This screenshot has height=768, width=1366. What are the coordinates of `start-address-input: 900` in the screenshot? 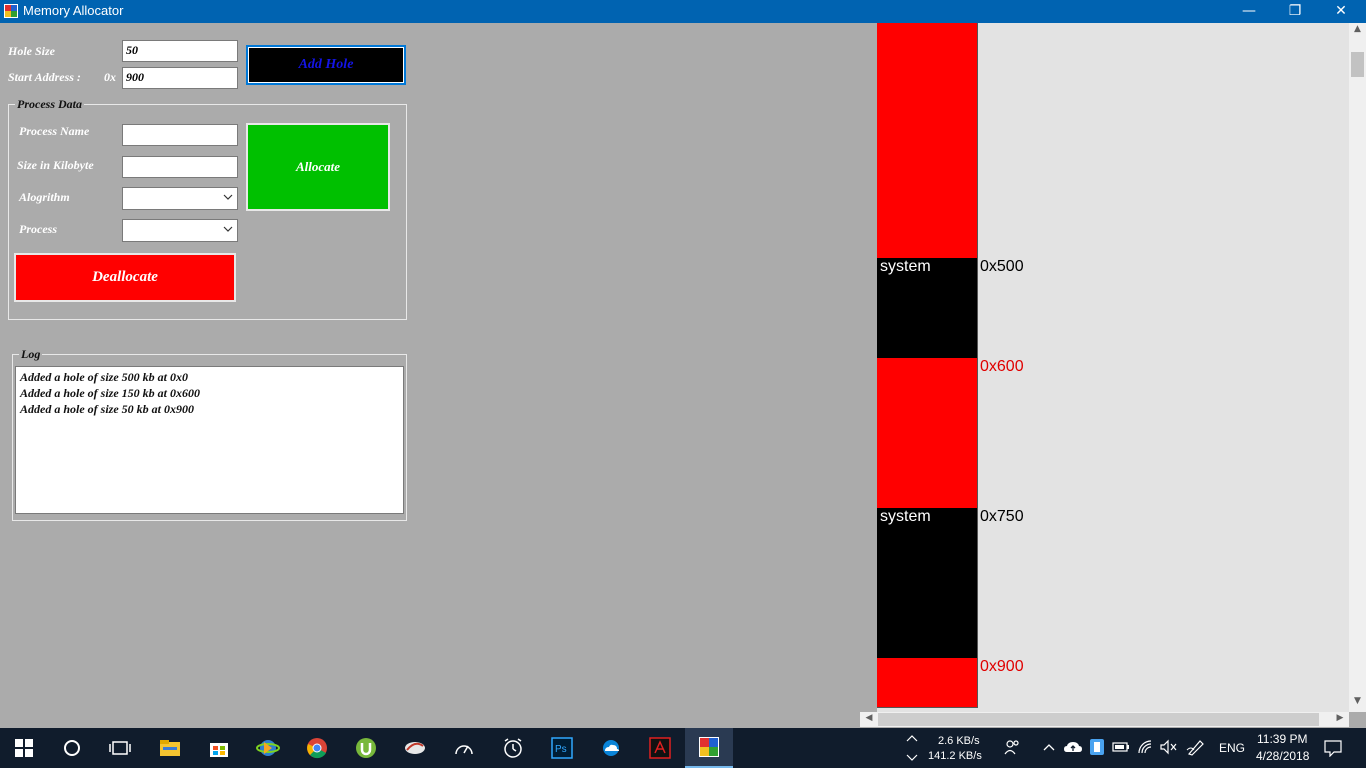 It's located at (180, 78).